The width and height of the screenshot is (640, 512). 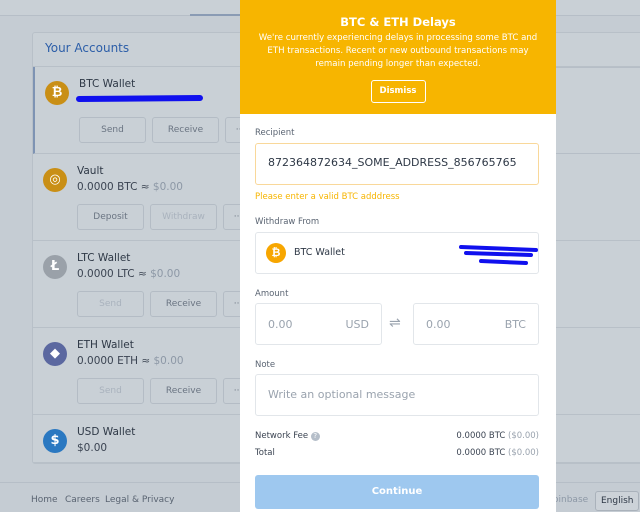 I want to click on dismiss-button: Dismiss, so click(x=398, y=91).